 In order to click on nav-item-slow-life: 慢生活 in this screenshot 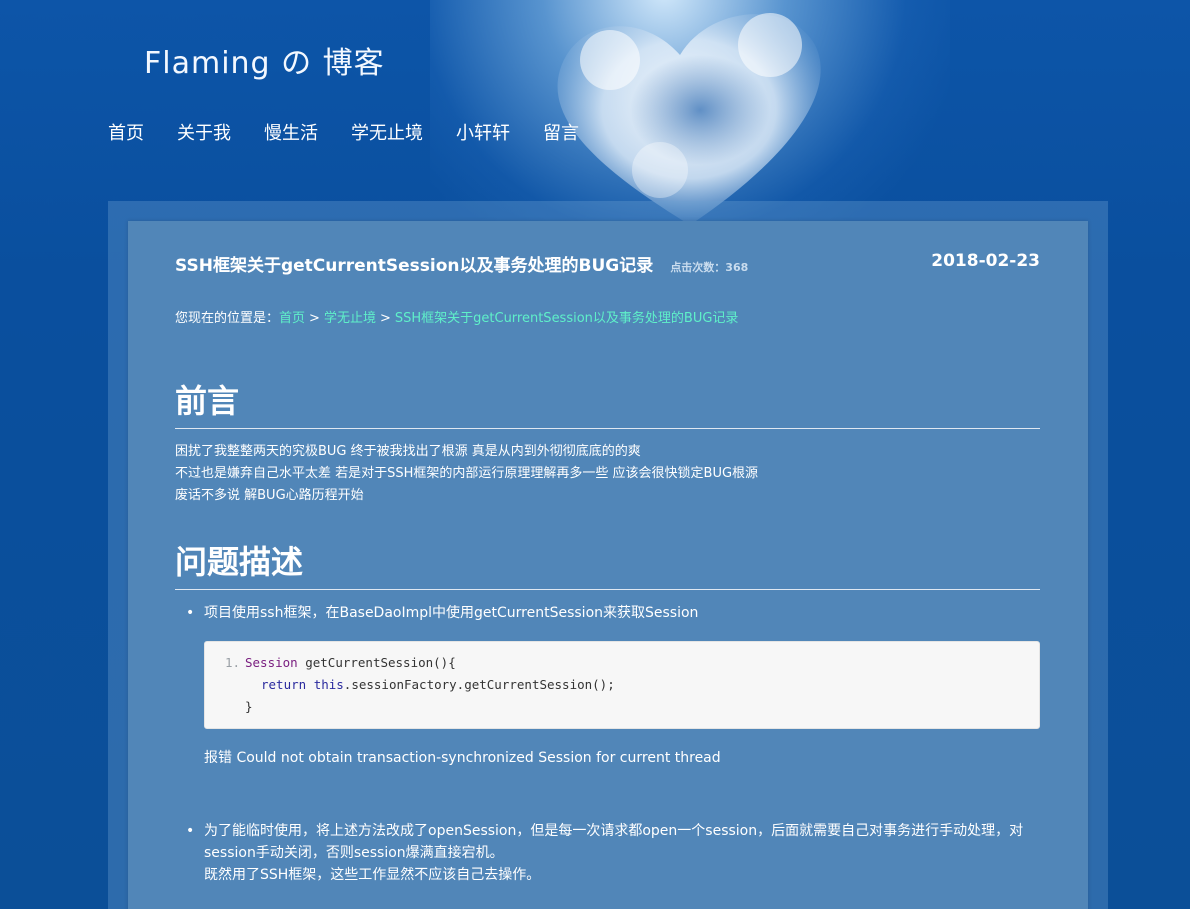, I will do `click(291, 132)`.